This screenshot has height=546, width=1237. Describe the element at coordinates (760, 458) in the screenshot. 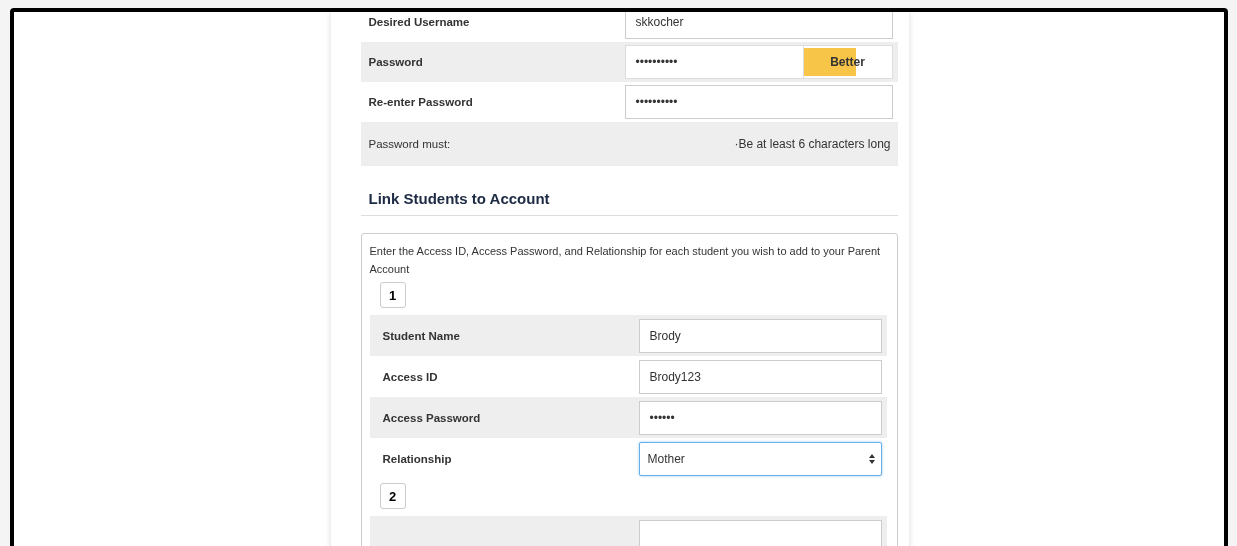

I see `relationship-select: Mother` at that location.